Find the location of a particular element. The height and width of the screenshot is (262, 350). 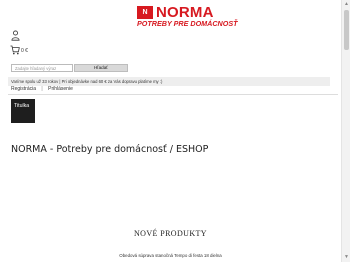

site-logo: N NORMA is located at coordinates (175, 12).